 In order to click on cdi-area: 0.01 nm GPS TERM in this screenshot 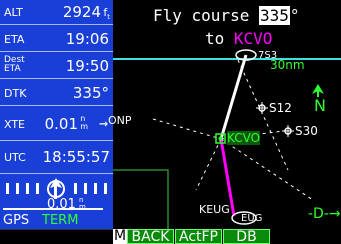, I will do `click(56, 201)`.